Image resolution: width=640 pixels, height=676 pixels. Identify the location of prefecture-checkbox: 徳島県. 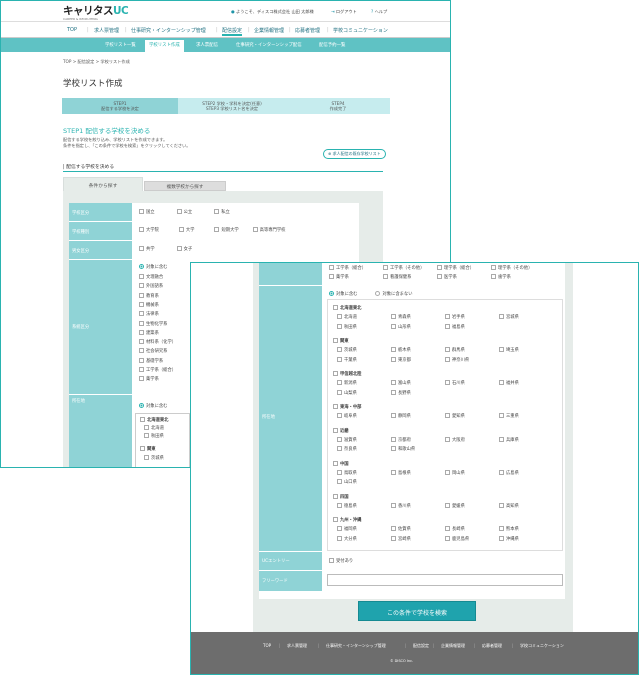
(347, 505).